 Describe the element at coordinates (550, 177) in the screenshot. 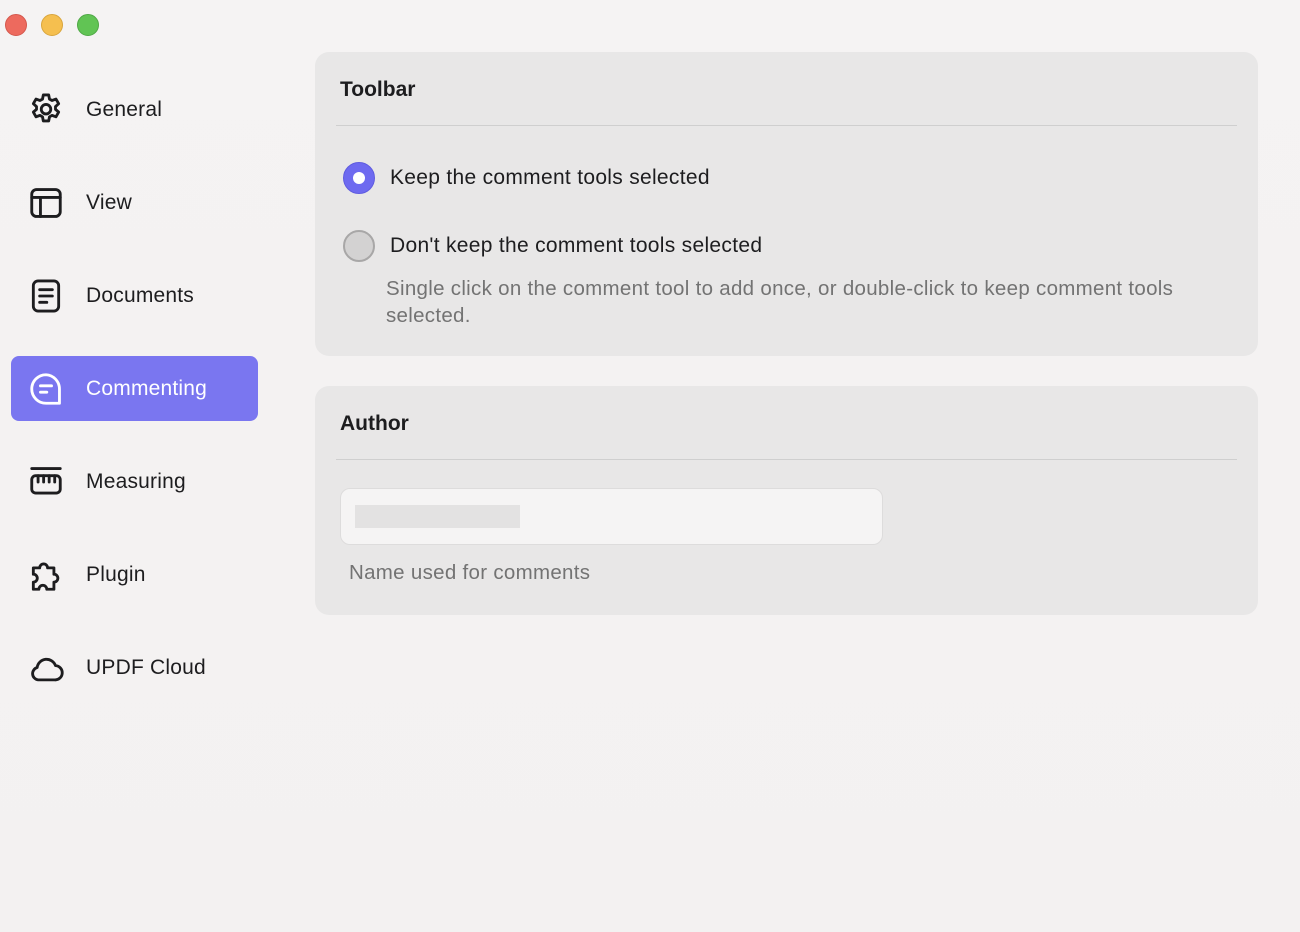

I see `radio-label: Keep the comment tools selected` at that location.